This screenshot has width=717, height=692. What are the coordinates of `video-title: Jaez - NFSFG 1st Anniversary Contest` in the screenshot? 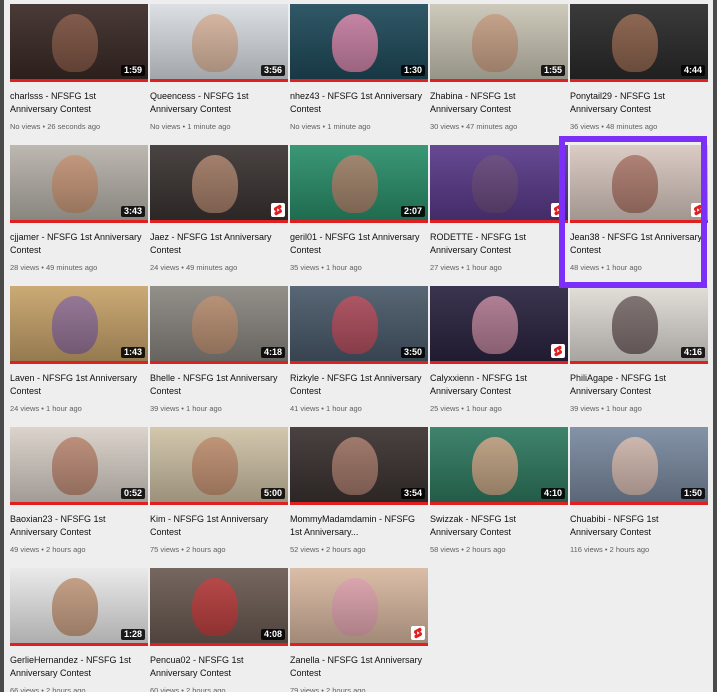 It's located at (219, 244).